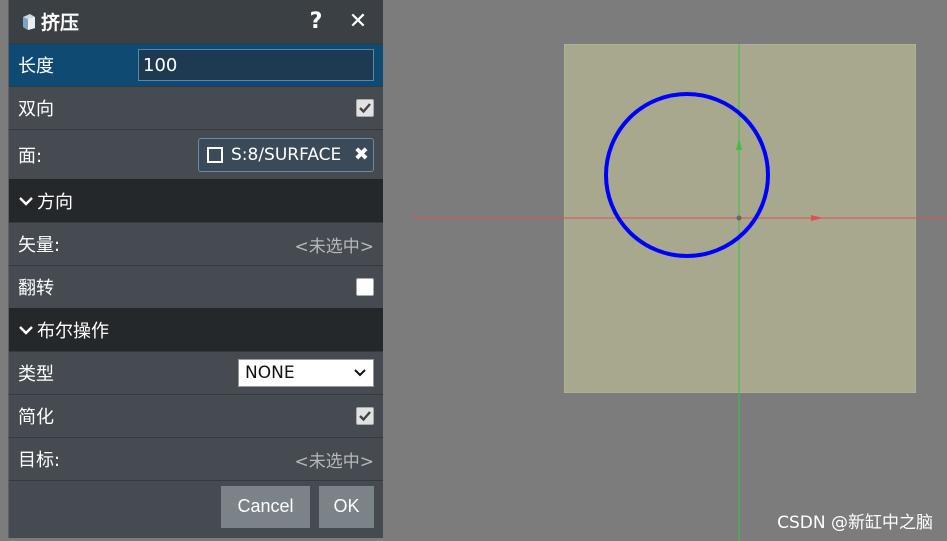  What do you see at coordinates (855, 523) in the screenshot?
I see `watermark: CSDN @新缸中之脑` at bounding box center [855, 523].